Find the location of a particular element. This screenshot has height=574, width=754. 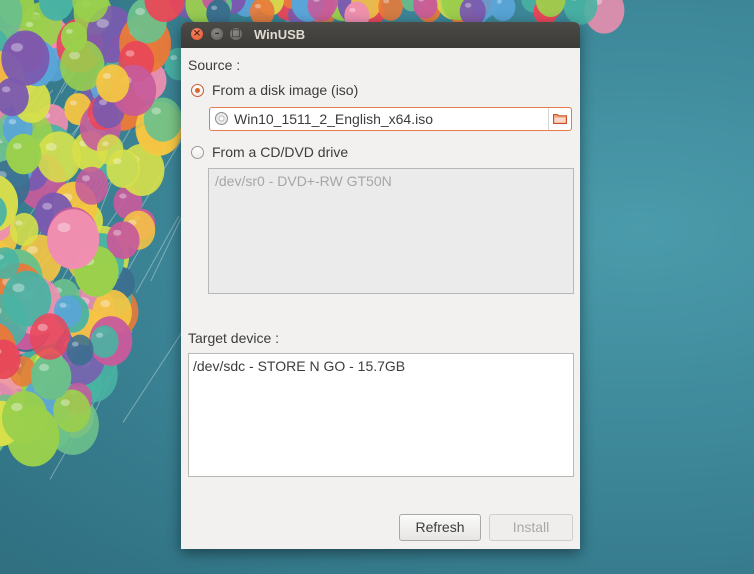

iso-file-name: Win10_1511_2_English_x64.iso is located at coordinates (333, 119).